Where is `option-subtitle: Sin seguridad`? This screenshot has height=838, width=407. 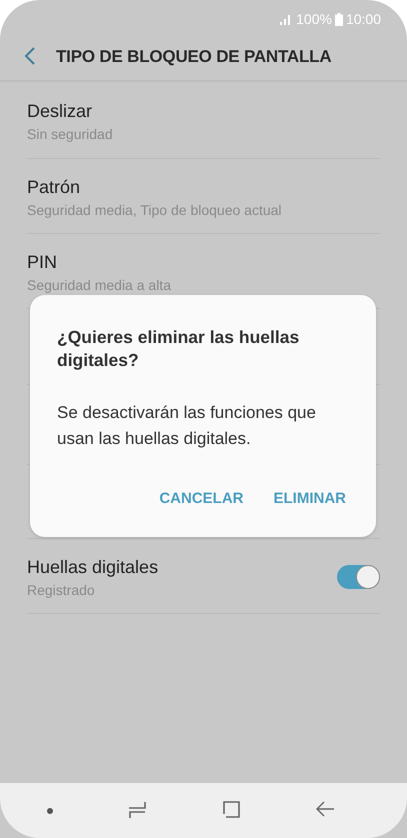 option-subtitle: Sin seguridad is located at coordinates (70, 134).